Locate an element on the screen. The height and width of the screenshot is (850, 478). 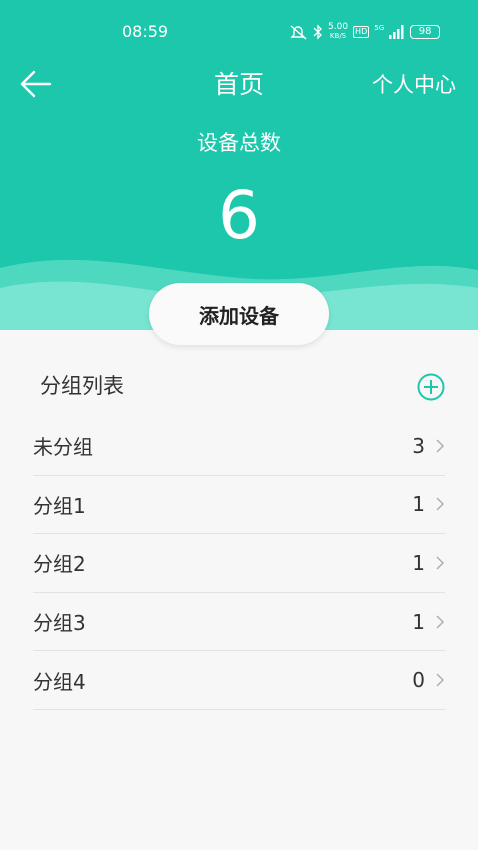
device-count-label: 设备总数 is located at coordinates (239, 143).